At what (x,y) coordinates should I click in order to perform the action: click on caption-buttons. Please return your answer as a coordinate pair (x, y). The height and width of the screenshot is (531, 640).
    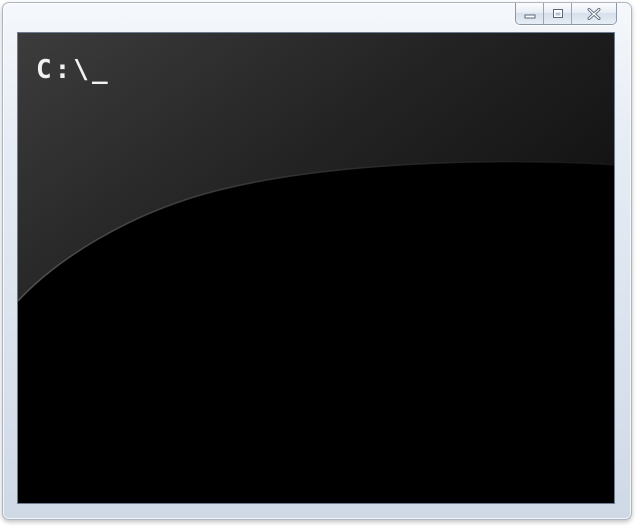
    Looking at the image, I should click on (566, 14).